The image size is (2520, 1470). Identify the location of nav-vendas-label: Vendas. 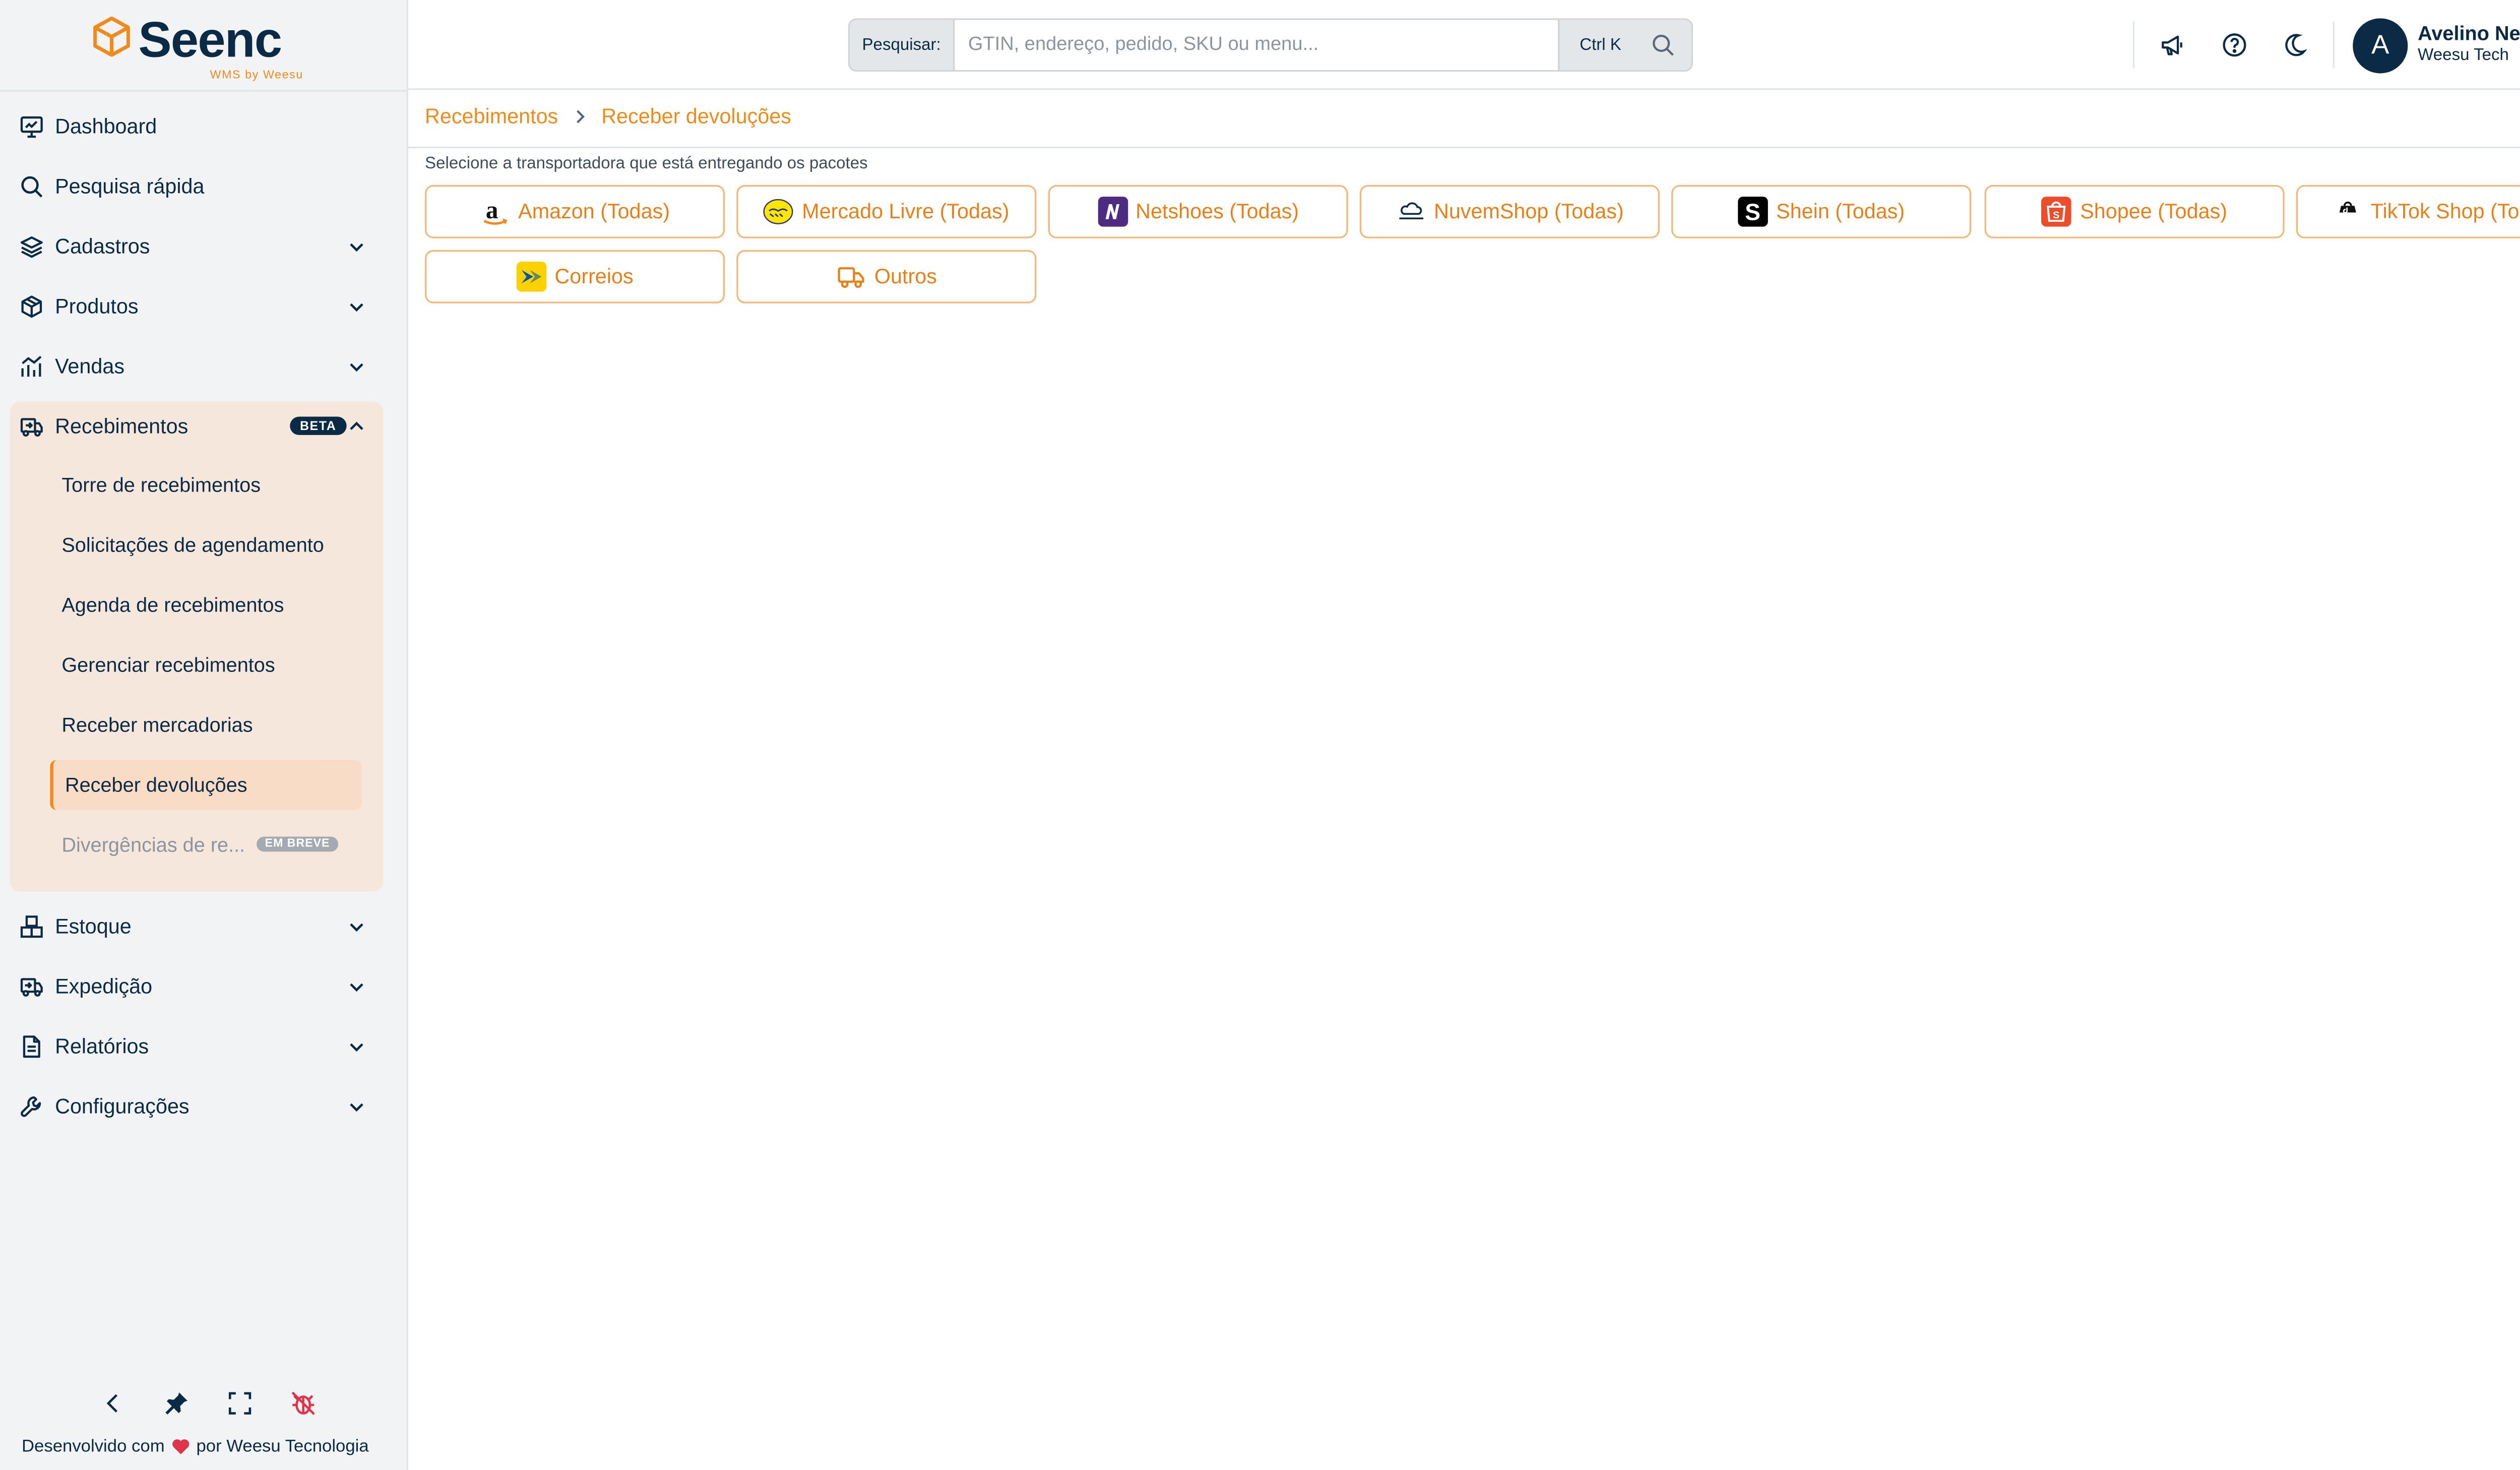
(90, 367).